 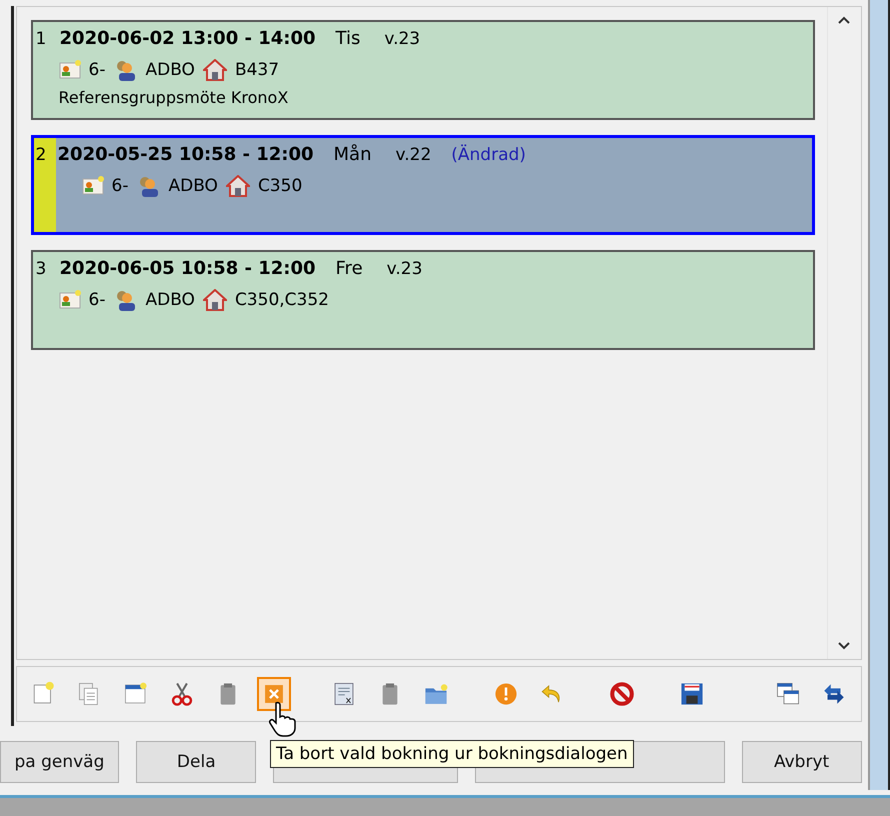 What do you see at coordinates (42, 39) in the screenshot?
I see `booking-number: 1` at bounding box center [42, 39].